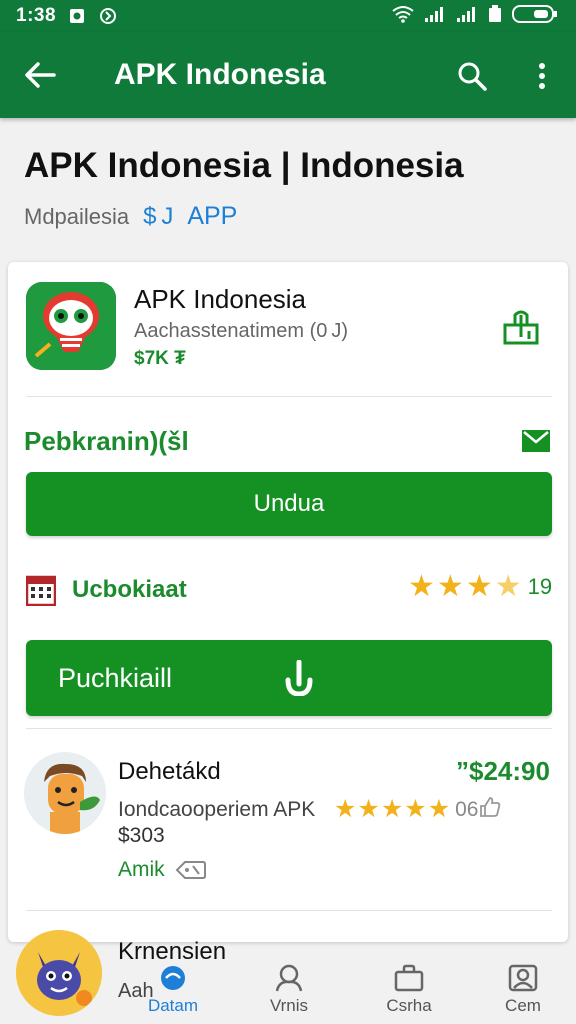 The height and width of the screenshot is (1024, 576). I want to click on nav-item-bag: Csrha, so click(409, 990).